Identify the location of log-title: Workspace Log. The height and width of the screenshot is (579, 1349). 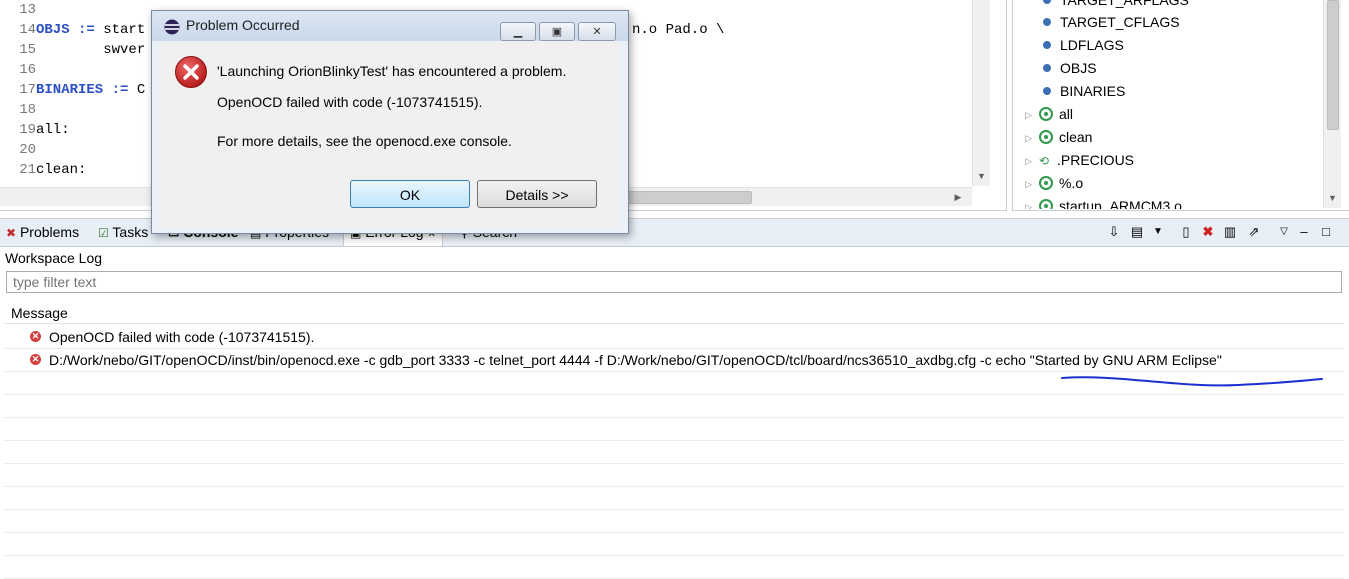
(54, 258).